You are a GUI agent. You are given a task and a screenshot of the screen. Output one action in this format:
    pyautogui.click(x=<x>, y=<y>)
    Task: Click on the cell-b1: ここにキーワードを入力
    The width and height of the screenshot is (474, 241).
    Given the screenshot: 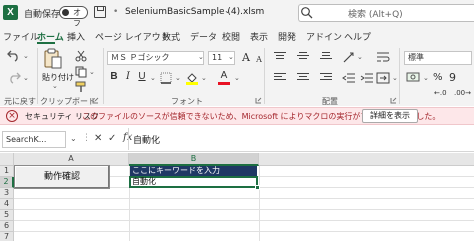 What is the action you would take?
    pyautogui.click(x=193, y=171)
    